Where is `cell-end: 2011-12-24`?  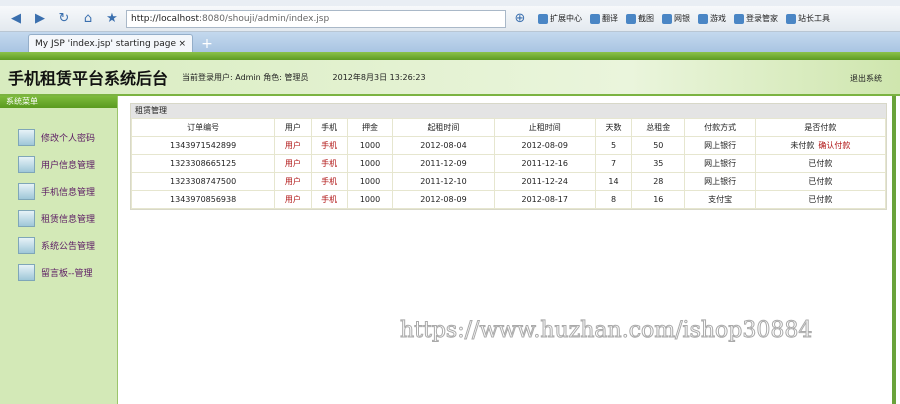 cell-end: 2011-12-24 is located at coordinates (544, 181).